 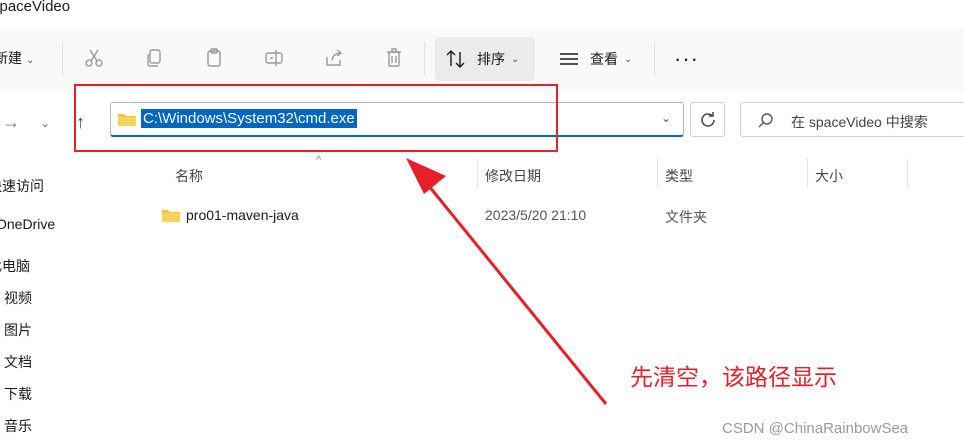 I want to click on column-header-modified: 修改日期, so click(x=513, y=176).